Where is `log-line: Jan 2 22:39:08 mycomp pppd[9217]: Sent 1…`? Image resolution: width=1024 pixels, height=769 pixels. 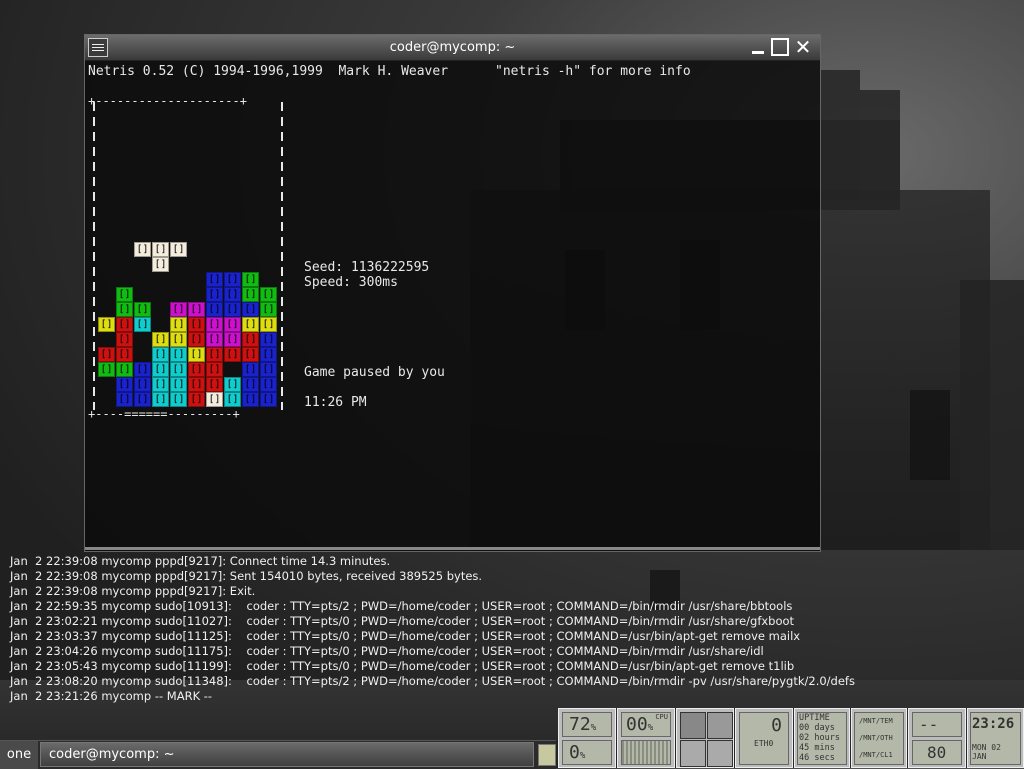
log-line: Jan 2 22:39:08 mycomp pppd[9217]: Sent 1… is located at coordinates (246, 576).